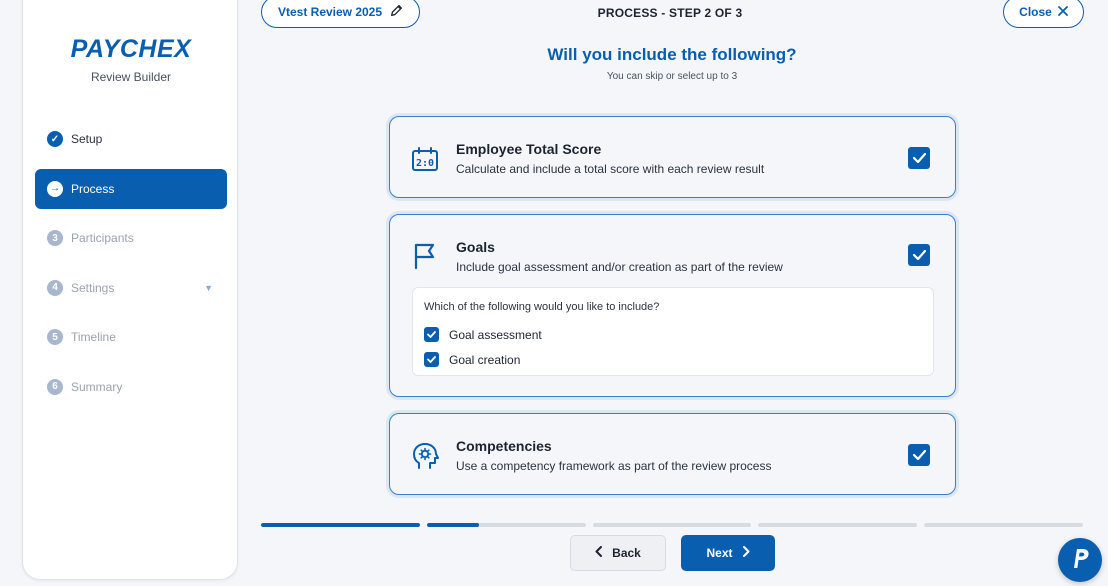 This screenshot has height=586, width=1108. What do you see at coordinates (97, 386) in the screenshot?
I see `sidebar-item-label: Summary` at bounding box center [97, 386].